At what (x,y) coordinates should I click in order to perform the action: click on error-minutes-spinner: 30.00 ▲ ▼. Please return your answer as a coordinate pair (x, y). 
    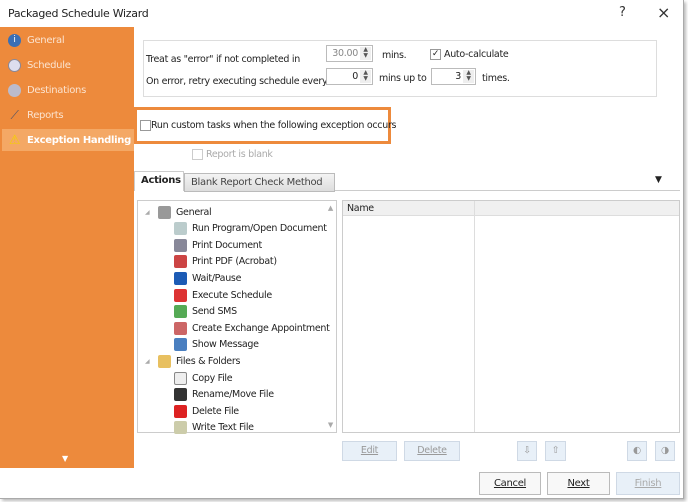
    Looking at the image, I should click on (349, 53).